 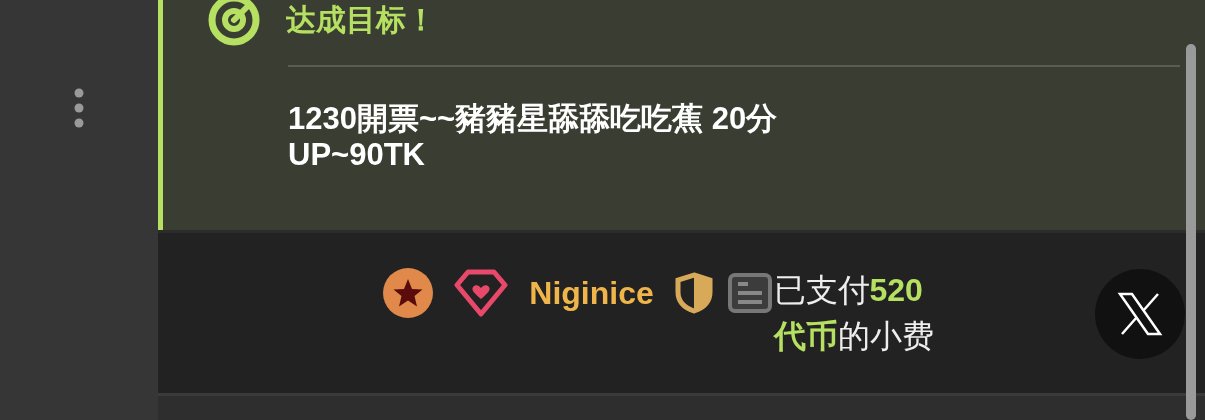 What do you see at coordinates (79, 108) in the screenshot?
I see `more-icon` at bounding box center [79, 108].